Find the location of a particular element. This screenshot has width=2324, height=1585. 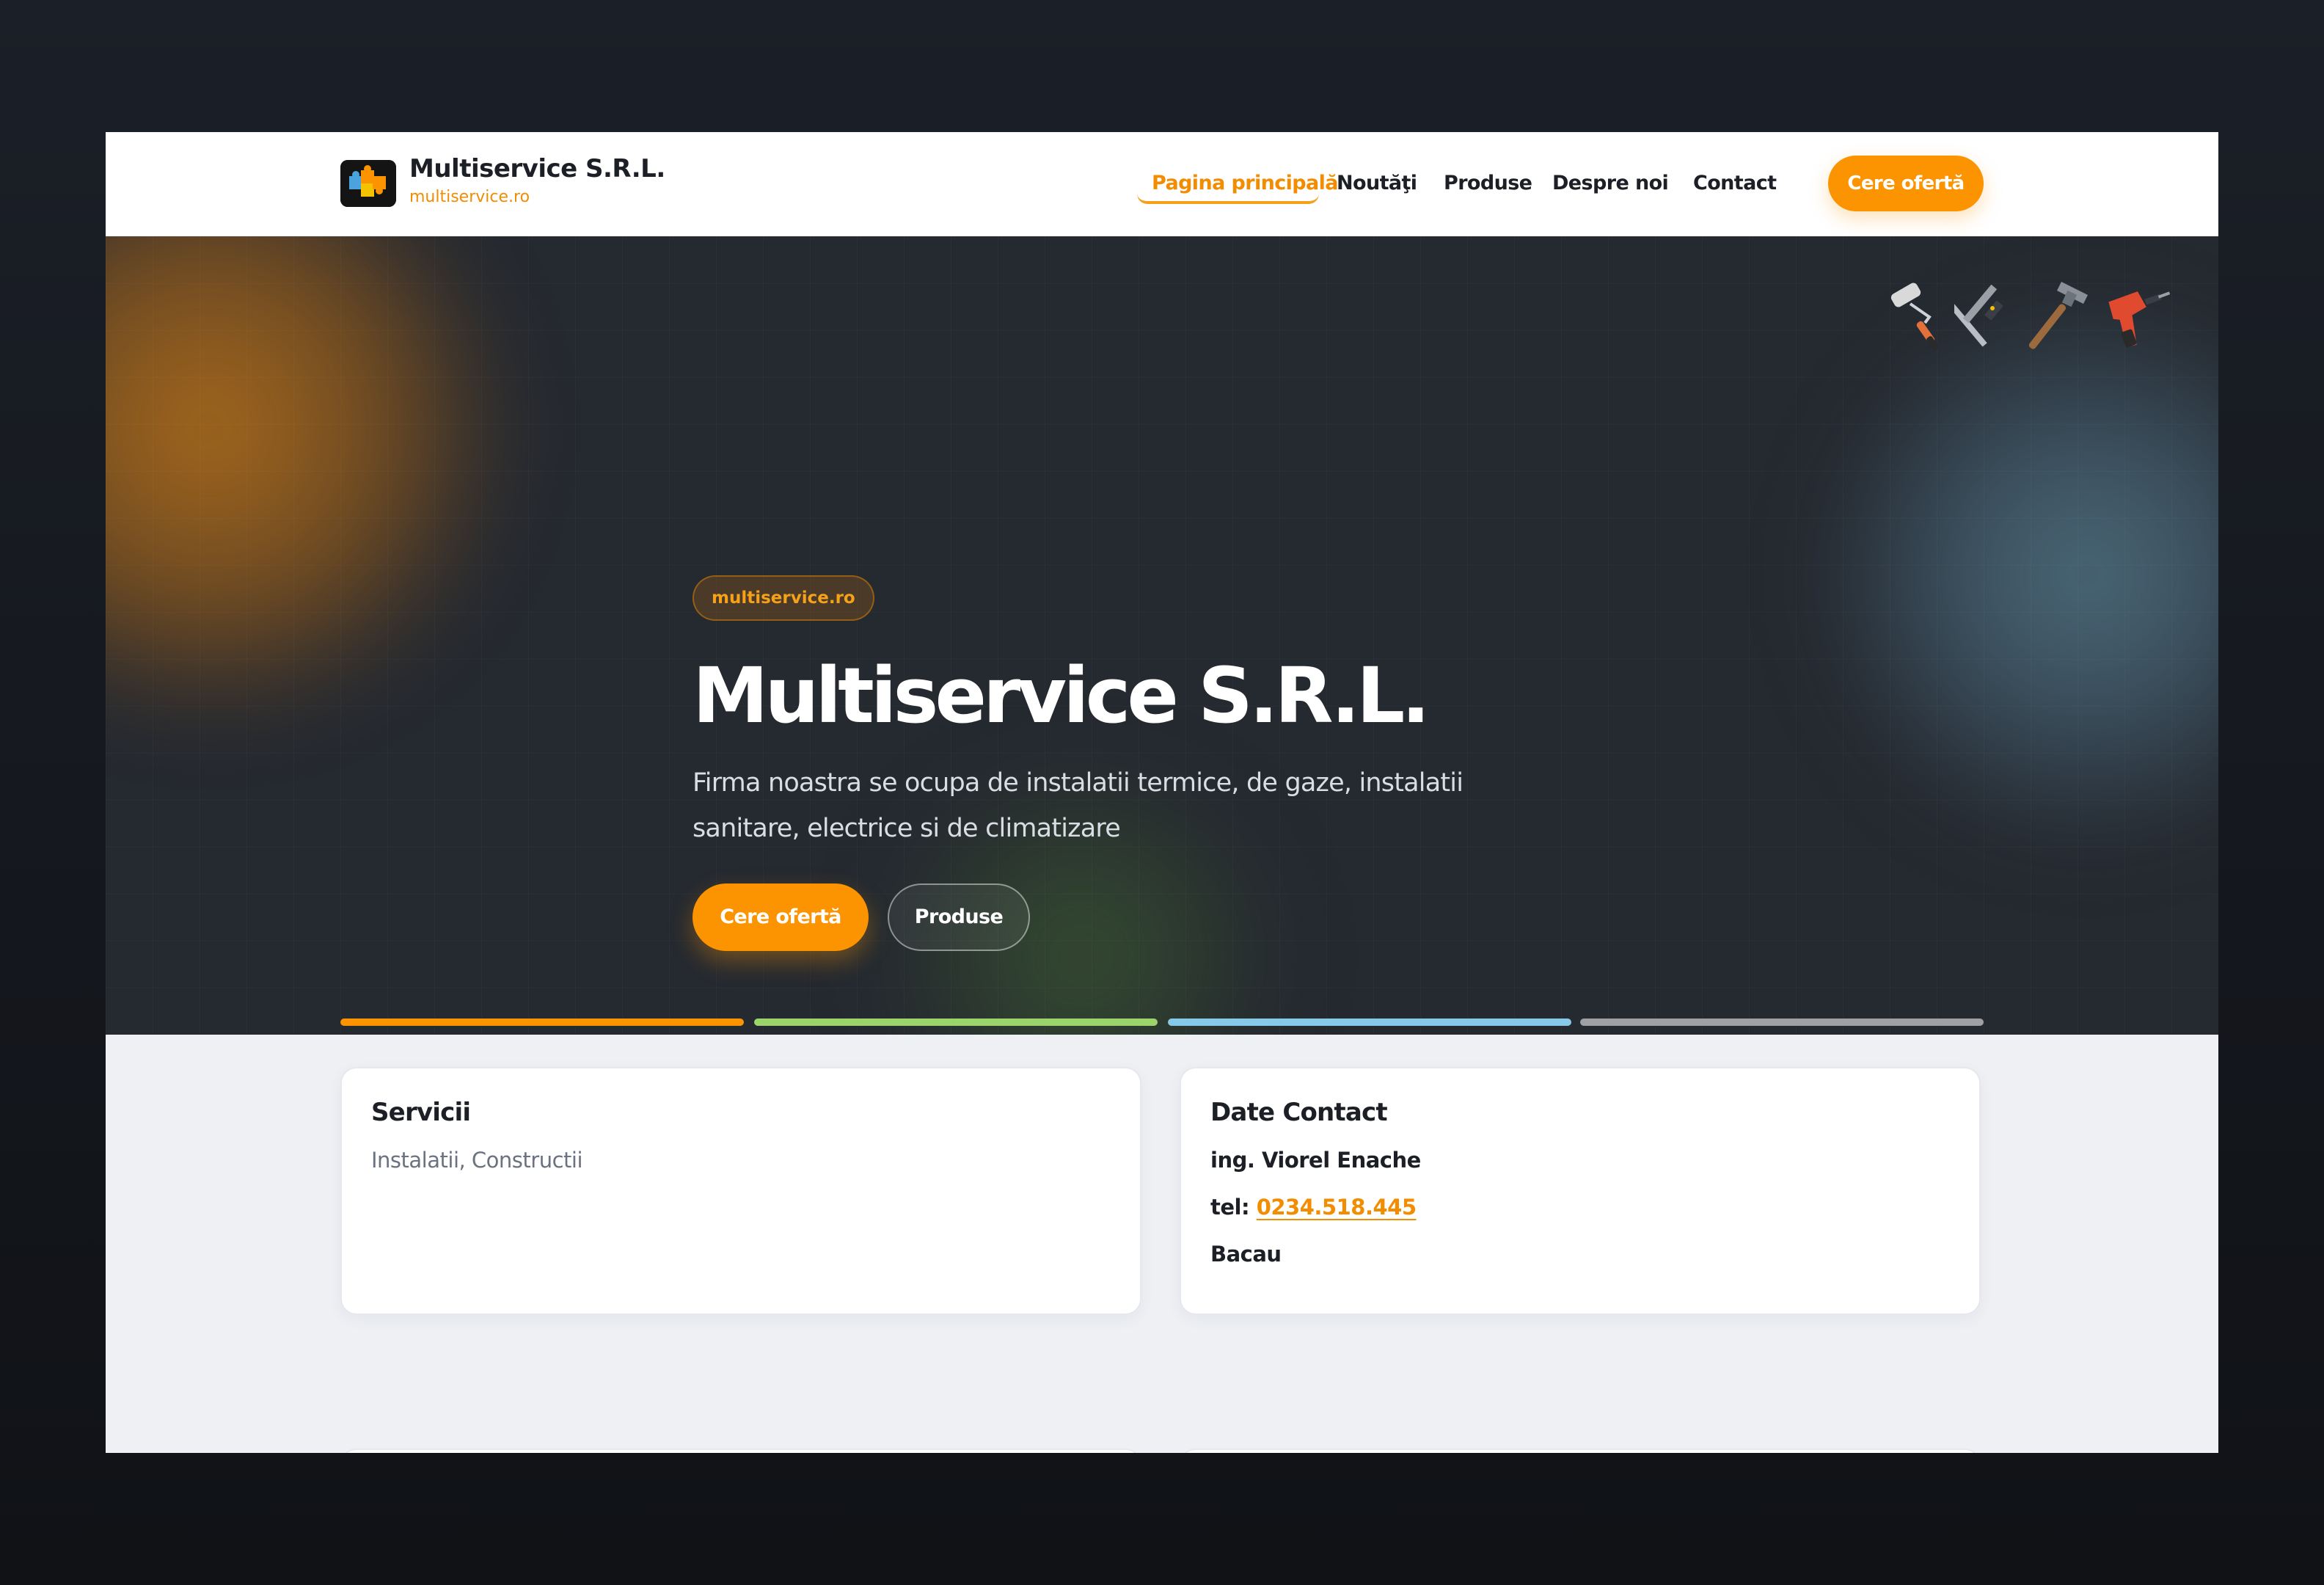

phone-link: 0234.518.445 is located at coordinates (1337, 1207).